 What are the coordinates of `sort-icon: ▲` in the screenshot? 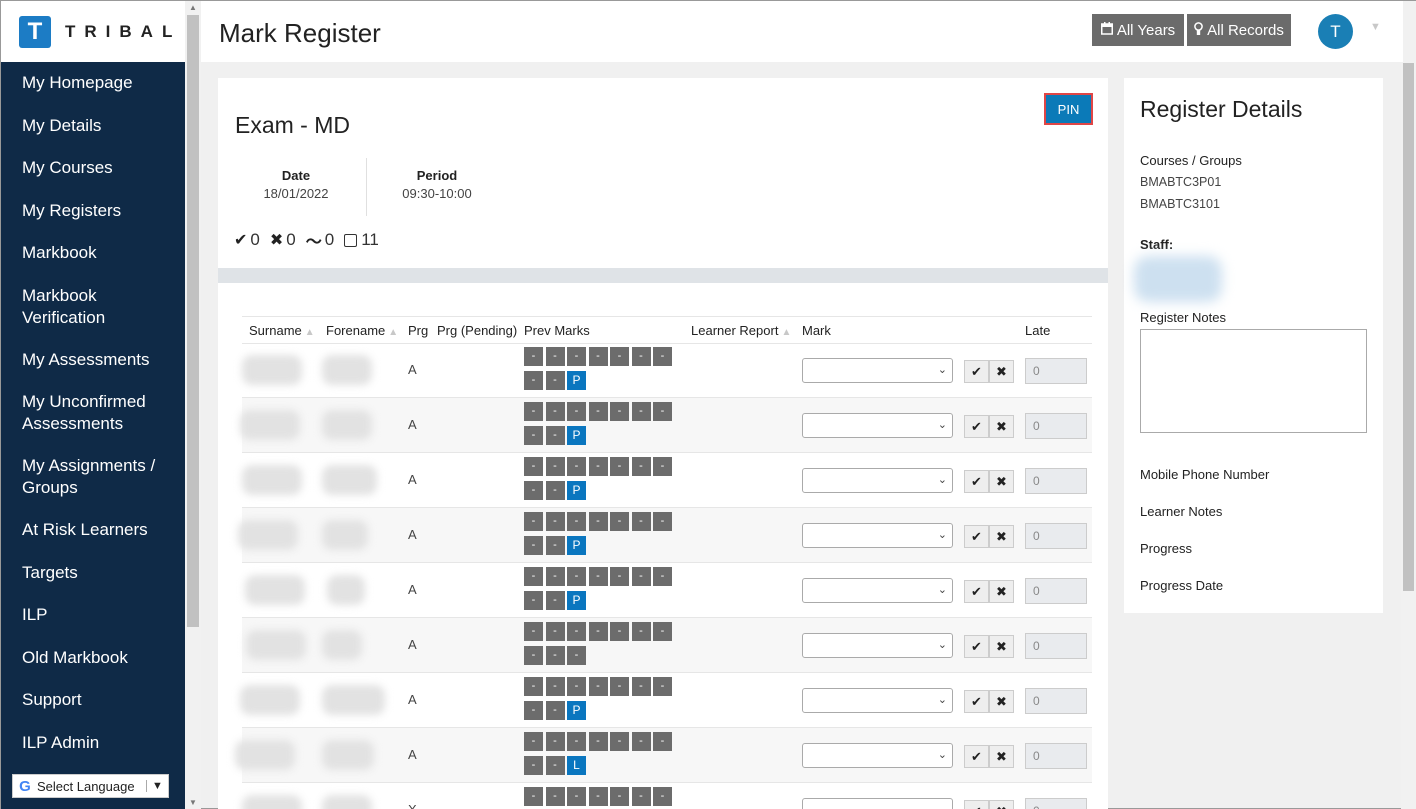 It's located at (393, 332).